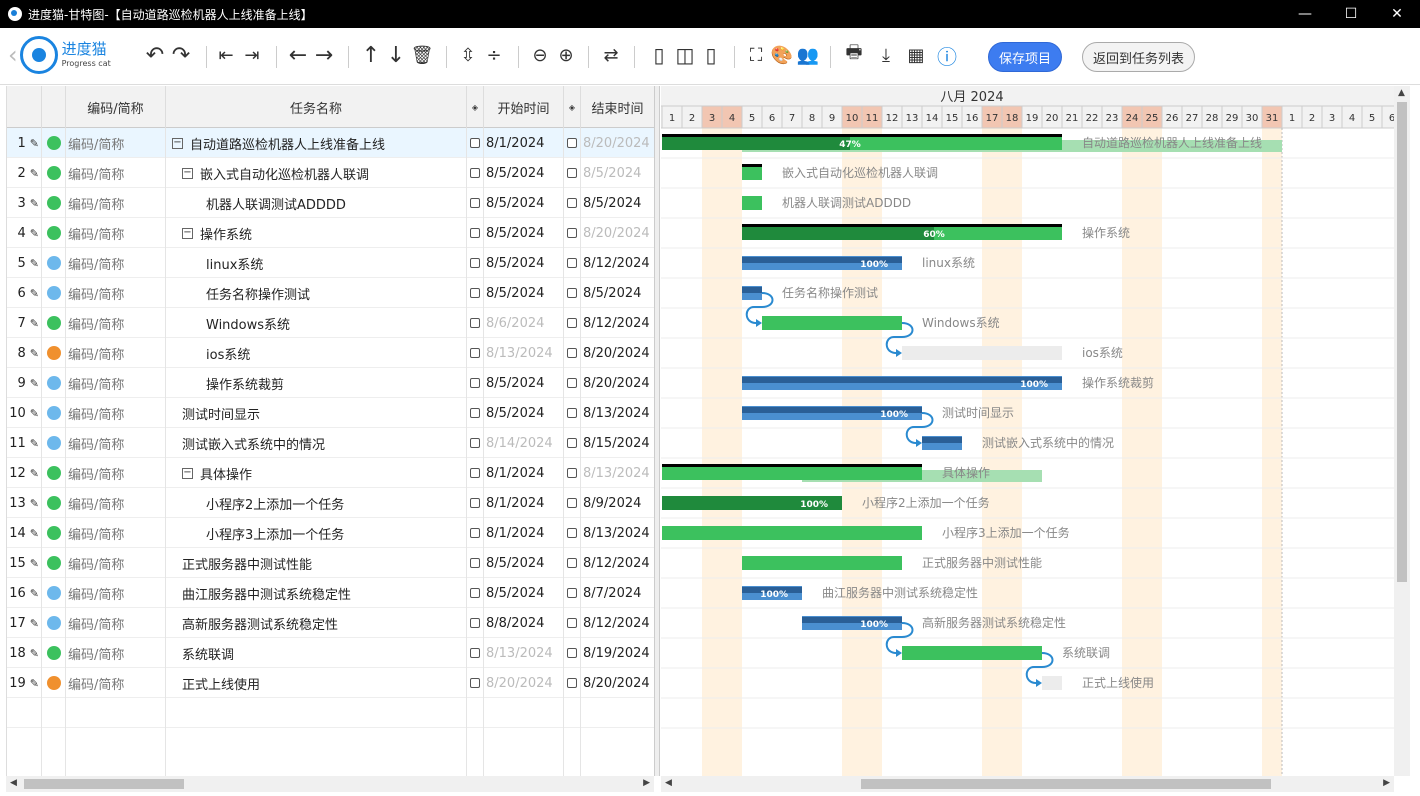  I want to click on table-row: 18 ✎ 编码/简称 系统联调 8/13/2024 8/19/2024, so click(330, 653).